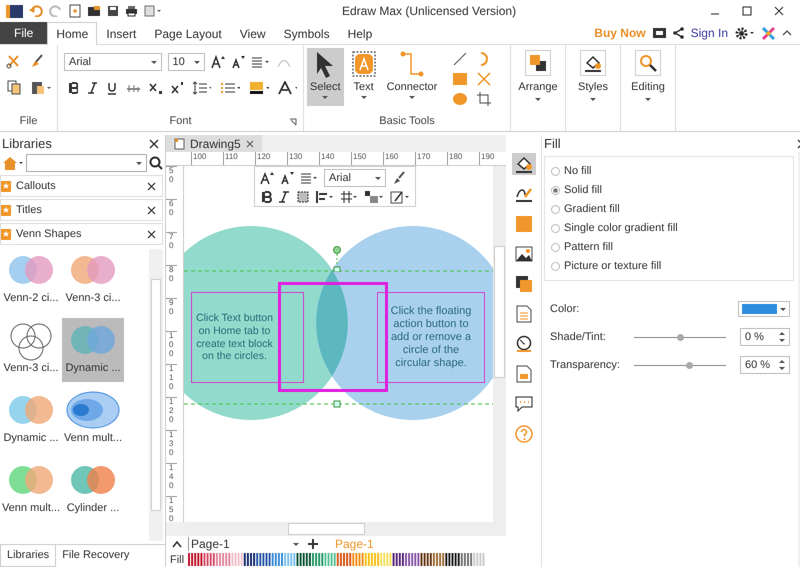 This screenshot has width=800, height=567. What do you see at coordinates (495, 158) in the screenshot?
I see `ruler-number: 190` at bounding box center [495, 158].